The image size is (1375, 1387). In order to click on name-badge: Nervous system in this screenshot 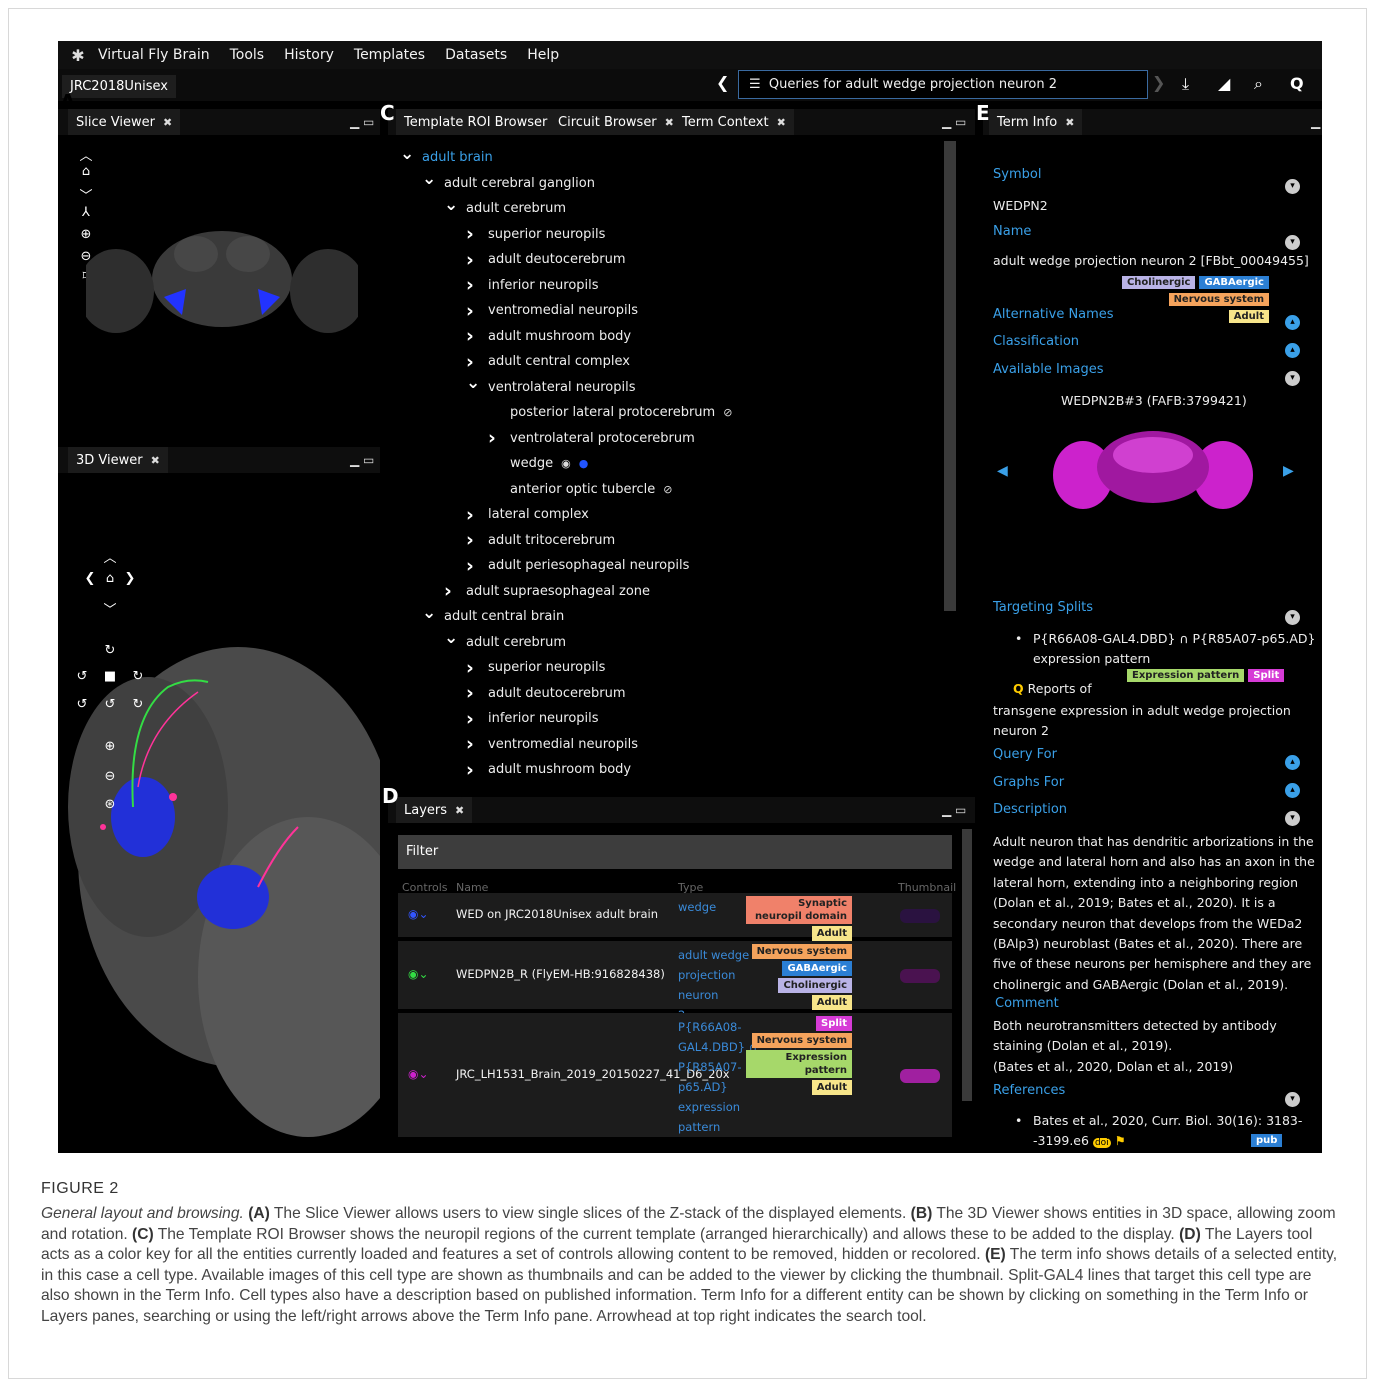, I will do `click(1218, 299)`.